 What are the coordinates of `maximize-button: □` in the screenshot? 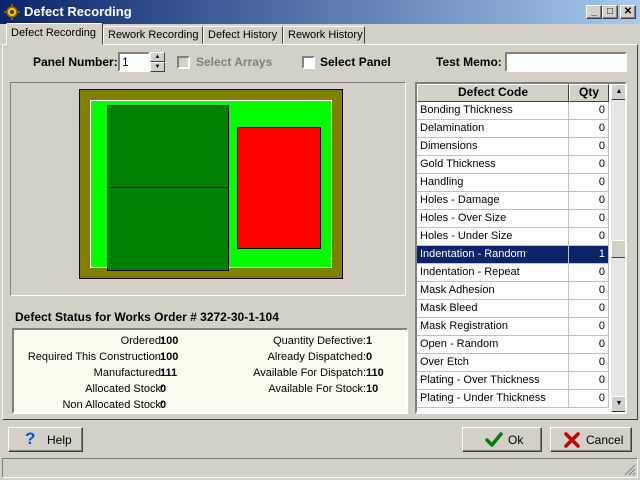 It's located at (610, 12).